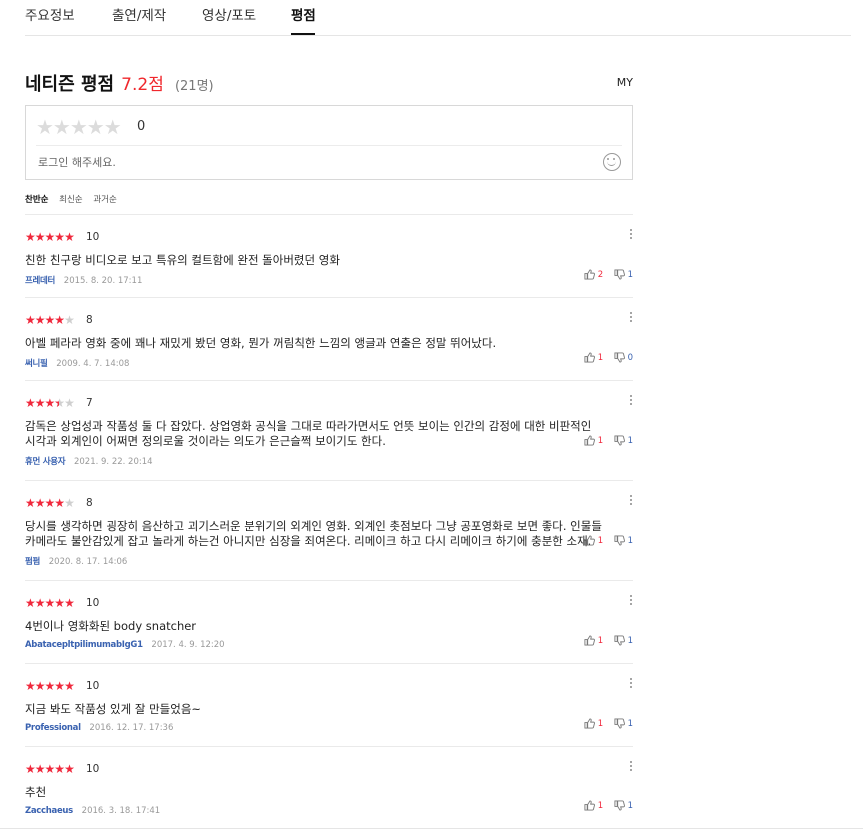 The height and width of the screenshot is (833, 863). Describe the element at coordinates (329, 281) in the screenshot. I see `review-meta: 프레데터 2015. 8. 20. 17:11` at that location.